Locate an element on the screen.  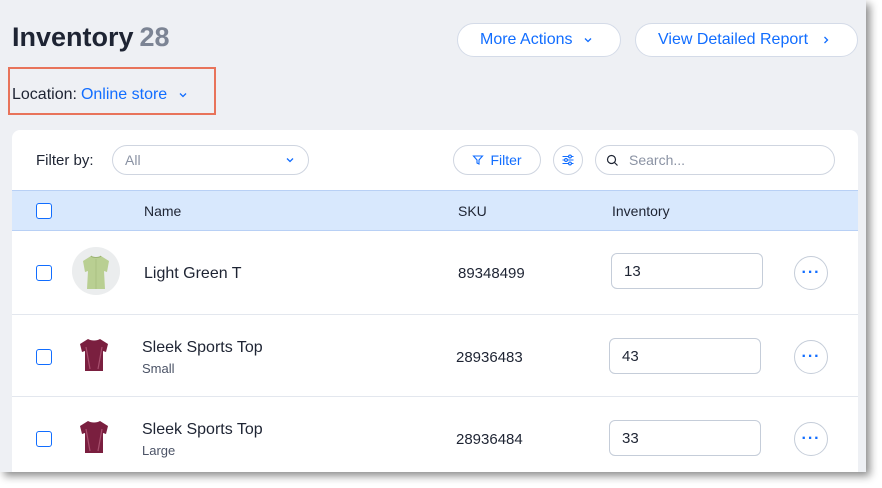
product-variant: Large is located at coordinates (159, 450).